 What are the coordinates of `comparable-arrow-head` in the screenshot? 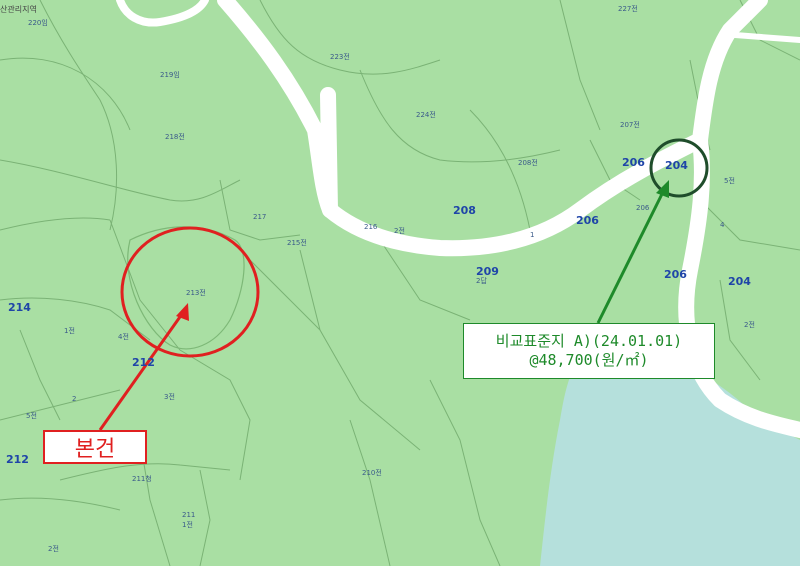 It's located at (662, 189).